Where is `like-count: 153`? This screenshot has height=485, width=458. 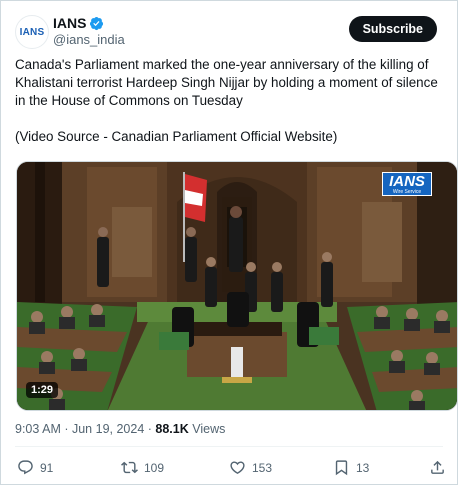
like-count: 153 is located at coordinates (262, 467).